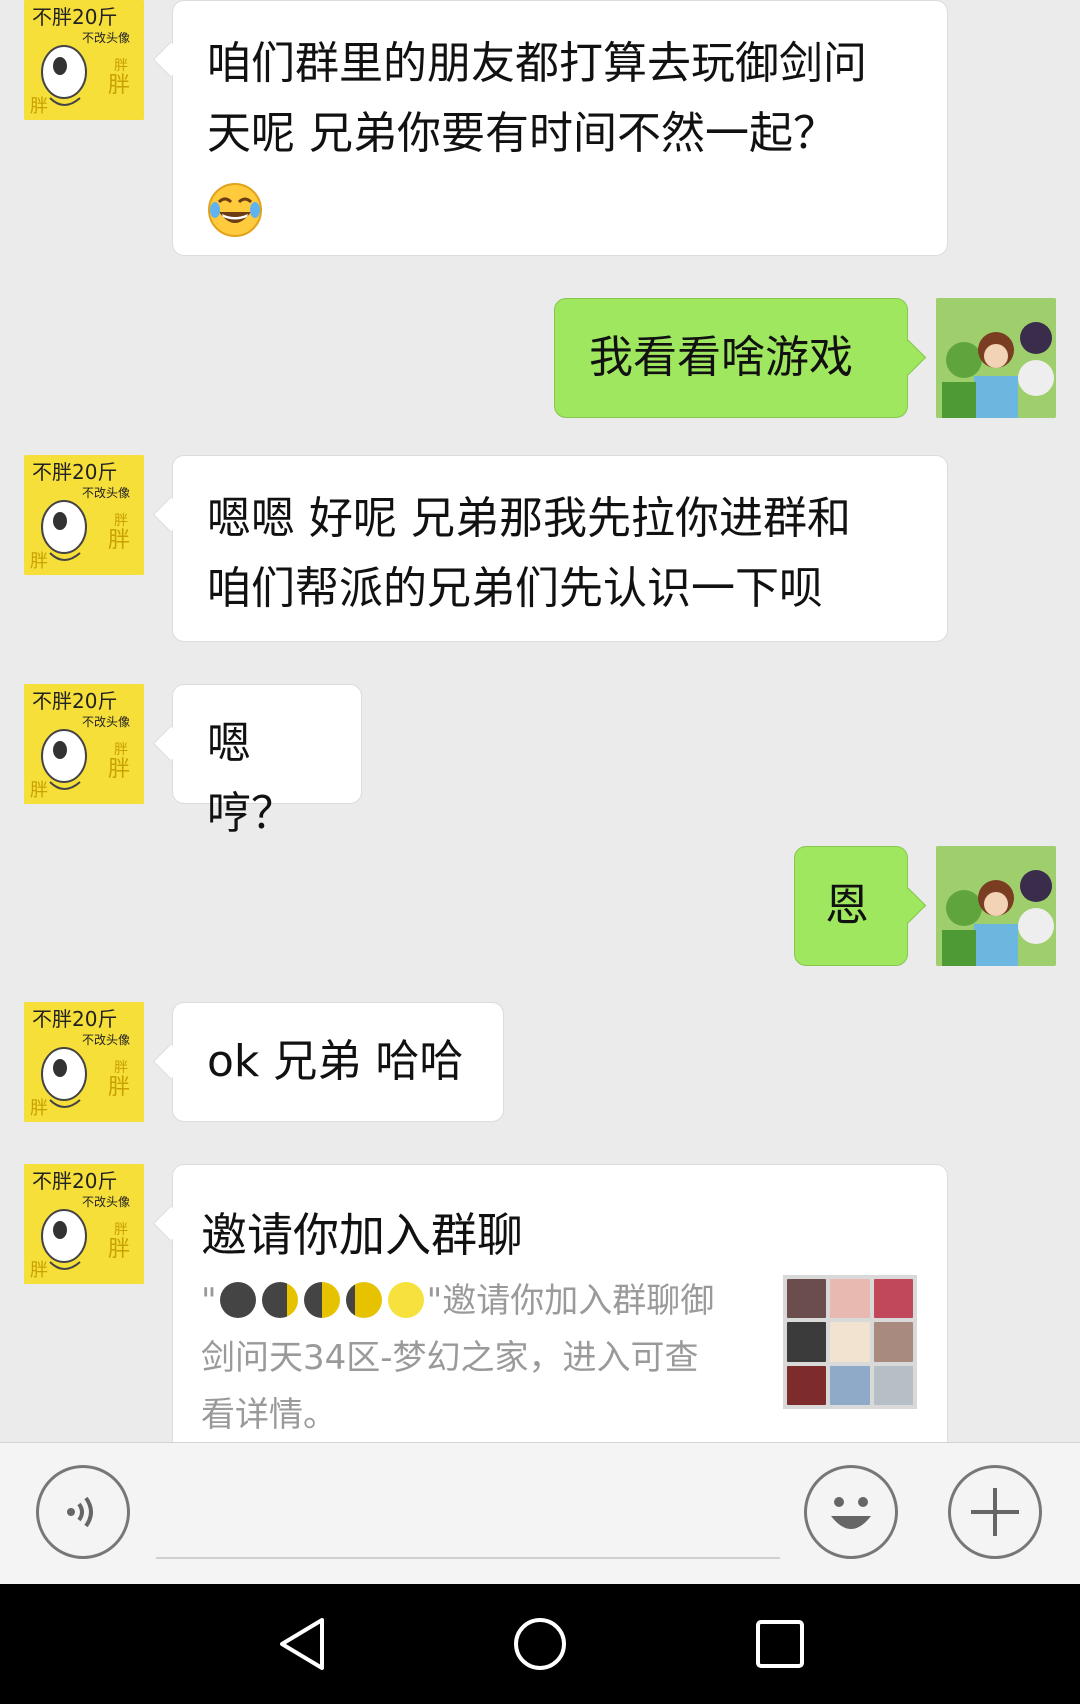 The image size is (1080, 1704). Describe the element at coordinates (458, 1358) in the screenshot. I see `invite-description: " "邀请你加入群聊御 剑问天34区-梦幻之家，进入可查 看详情。` at that location.